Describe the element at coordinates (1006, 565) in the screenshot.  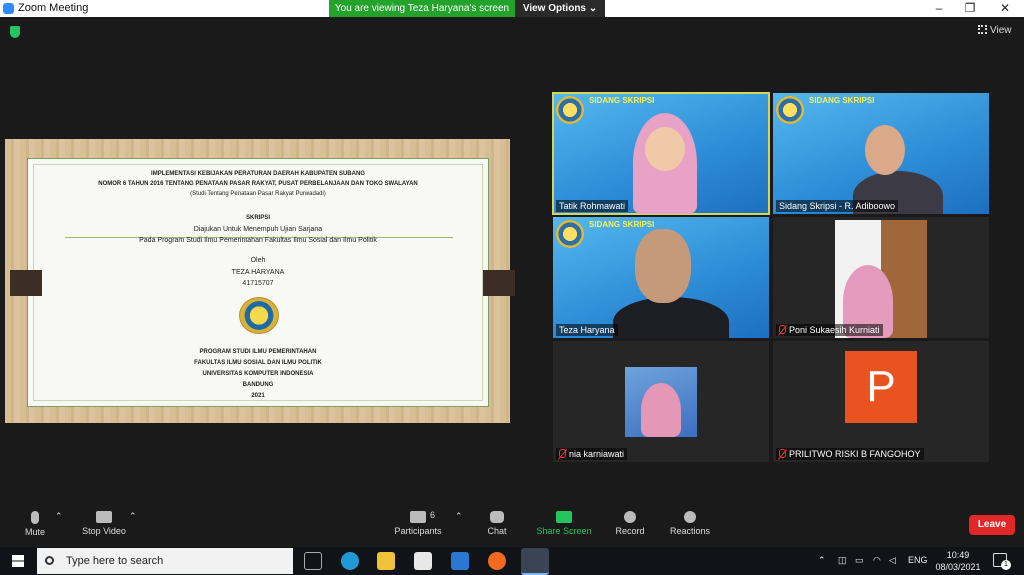
I see `notification-badge: 1` at that location.